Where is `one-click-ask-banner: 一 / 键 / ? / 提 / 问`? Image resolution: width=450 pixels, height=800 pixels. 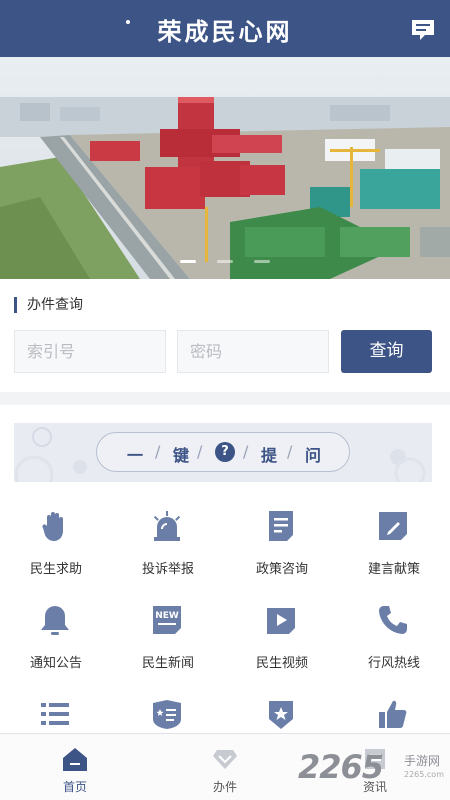
one-click-ask-banner: 一 / 键 / ? / 提 / 问 is located at coordinates (223, 452).